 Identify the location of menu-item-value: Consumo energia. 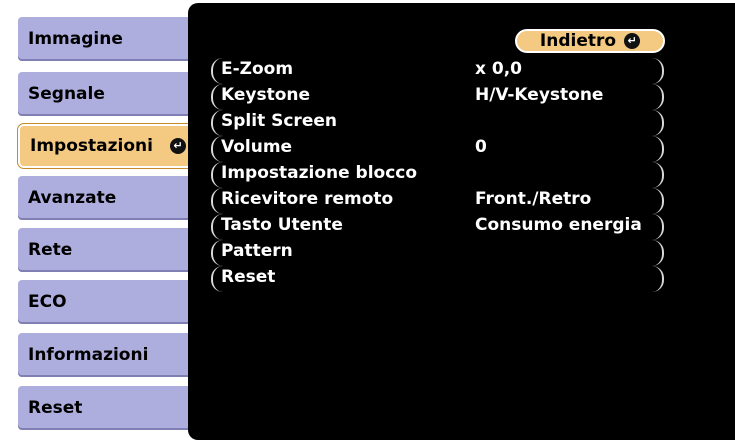
(558, 225).